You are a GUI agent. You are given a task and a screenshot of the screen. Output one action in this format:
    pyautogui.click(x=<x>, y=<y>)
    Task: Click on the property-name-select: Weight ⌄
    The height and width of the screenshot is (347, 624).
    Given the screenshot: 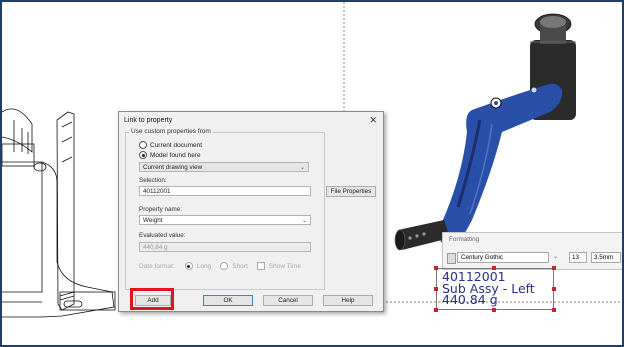 What is the action you would take?
    pyautogui.click(x=225, y=220)
    